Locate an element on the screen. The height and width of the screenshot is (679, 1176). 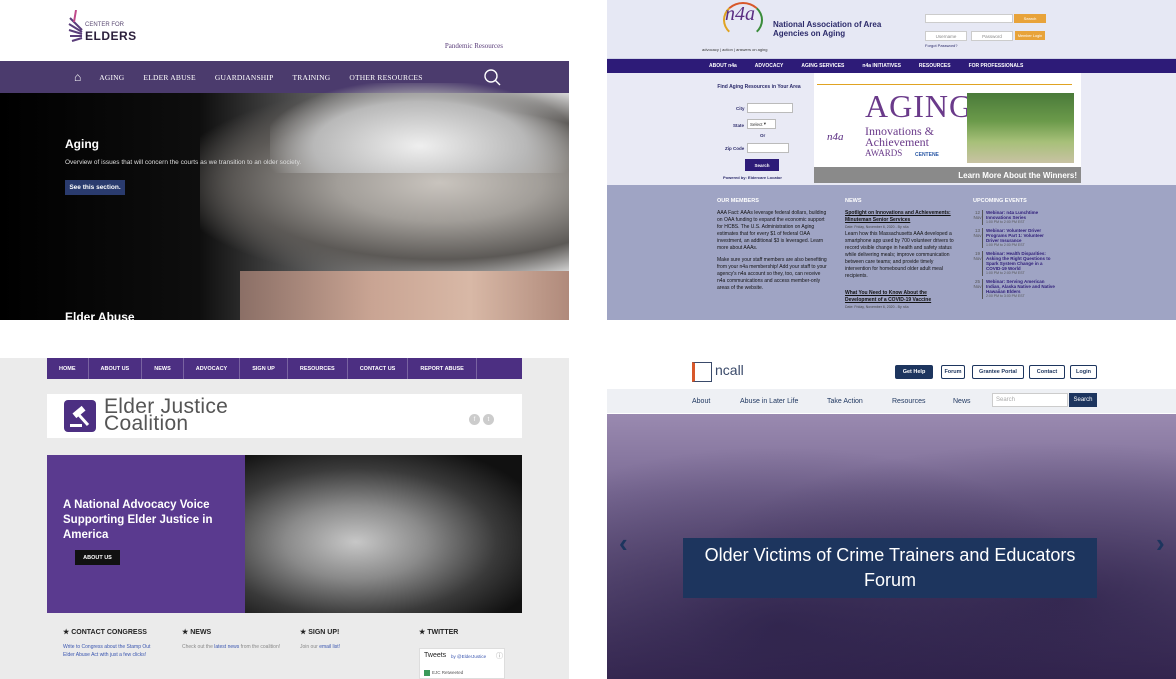
chevron-right-icon: › is located at coordinates (1160, 543).